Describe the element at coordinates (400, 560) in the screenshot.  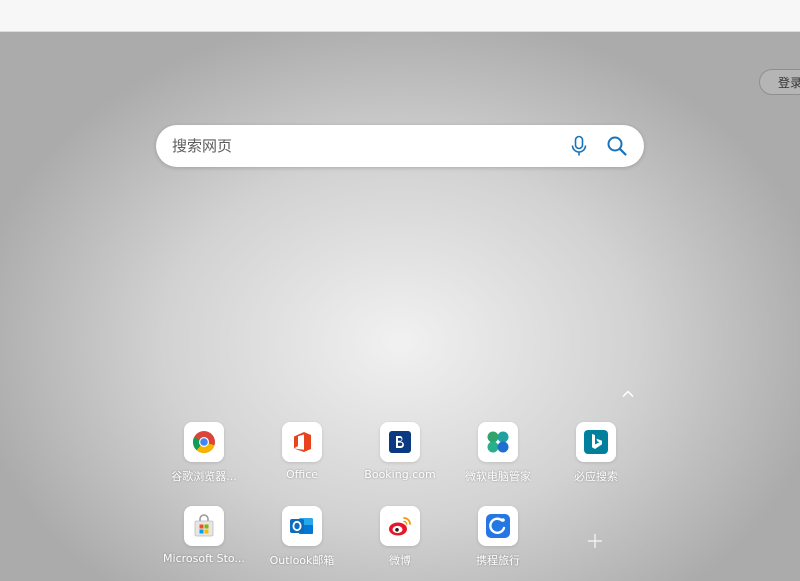
I see `tile-label: 微博` at that location.